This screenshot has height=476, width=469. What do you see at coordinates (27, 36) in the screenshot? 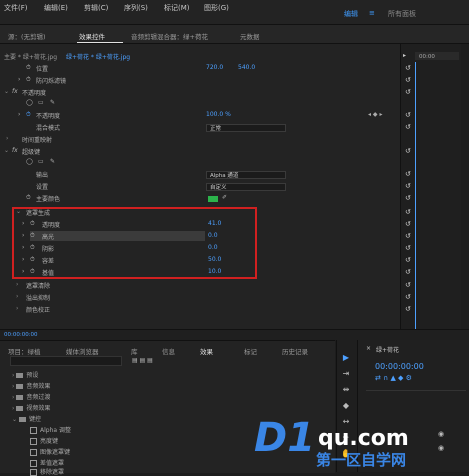
I see `tab-source: 源：(无剪辑)` at bounding box center [27, 36].